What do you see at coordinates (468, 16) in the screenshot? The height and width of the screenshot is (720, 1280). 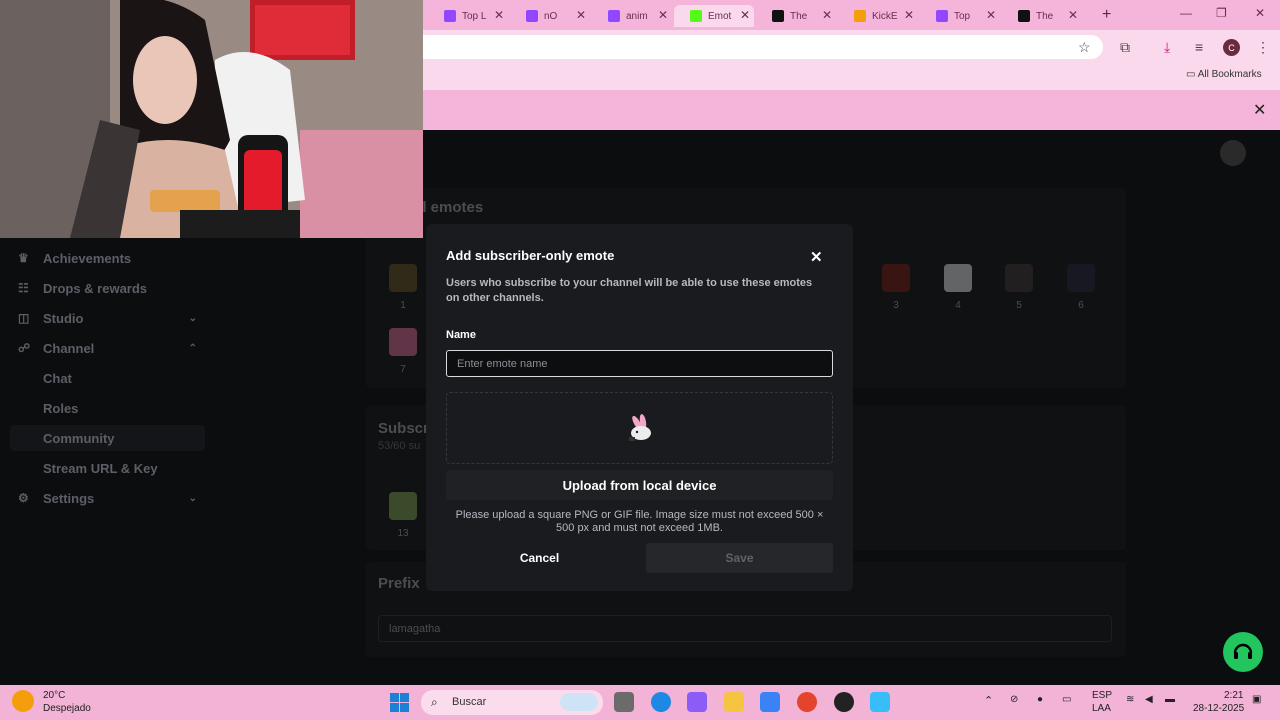 I see `browser-tab: Top L ✕` at bounding box center [468, 16].